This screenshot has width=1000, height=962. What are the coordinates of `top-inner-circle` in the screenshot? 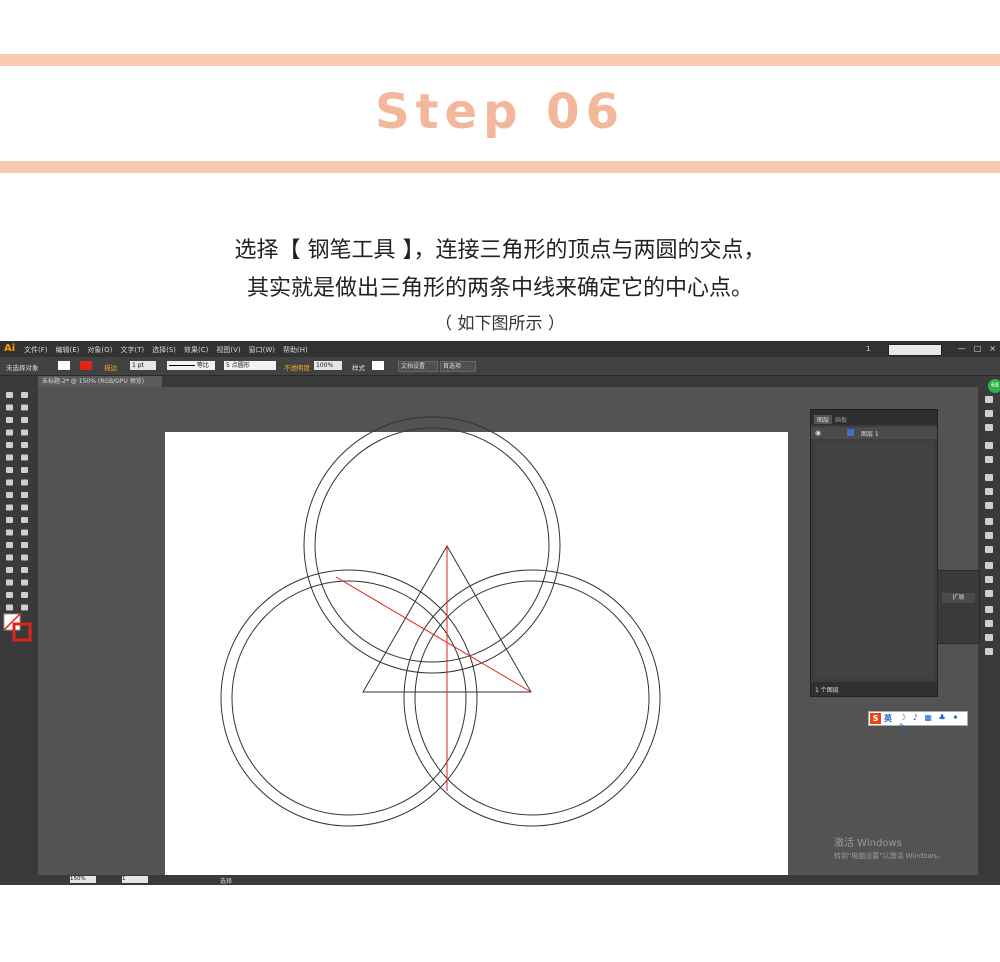 It's located at (432, 545).